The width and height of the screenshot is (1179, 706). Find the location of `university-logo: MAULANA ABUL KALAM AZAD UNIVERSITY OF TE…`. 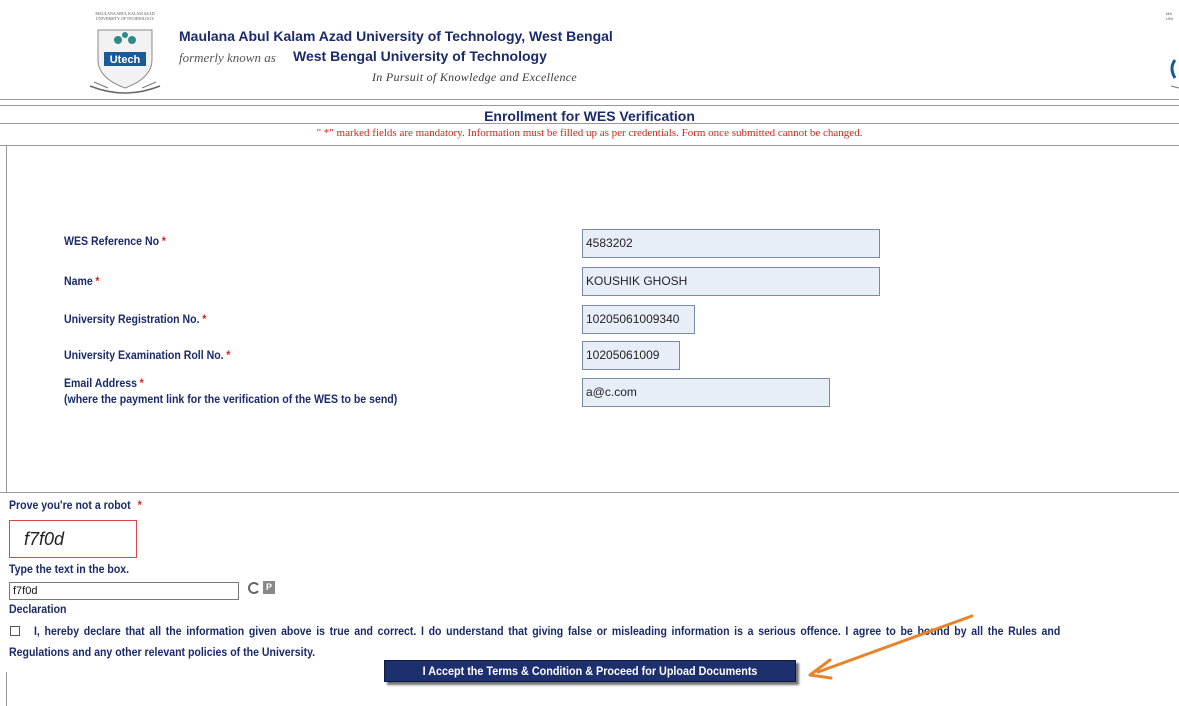

university-logo: MAULANA ABUL KALAM AZAD UNIVERSITY OF TE… is located at coordinates (125, 52).